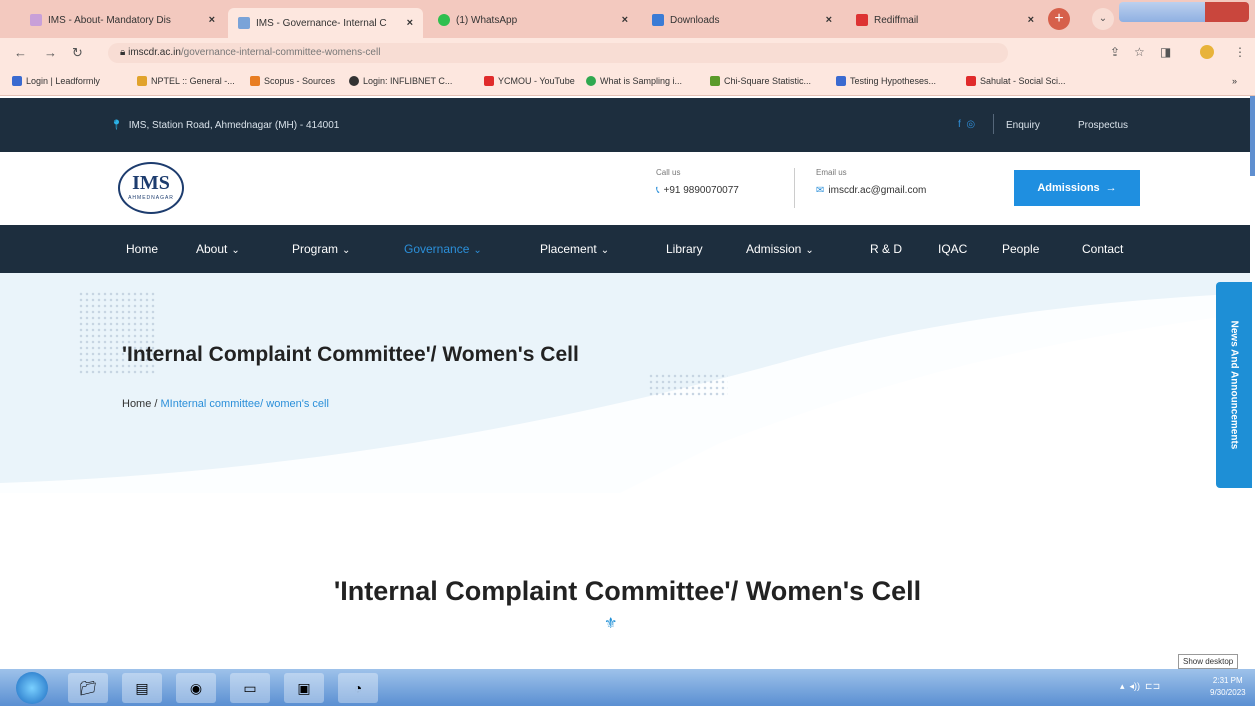 The width and height of the screenshot is (1255, 706). What do you see at coordinates (871, 182) in the screenshot?
I see `email-block: Email us ✉︎ imscdr.ac@gmail.com` at bounding box center [871, 182].